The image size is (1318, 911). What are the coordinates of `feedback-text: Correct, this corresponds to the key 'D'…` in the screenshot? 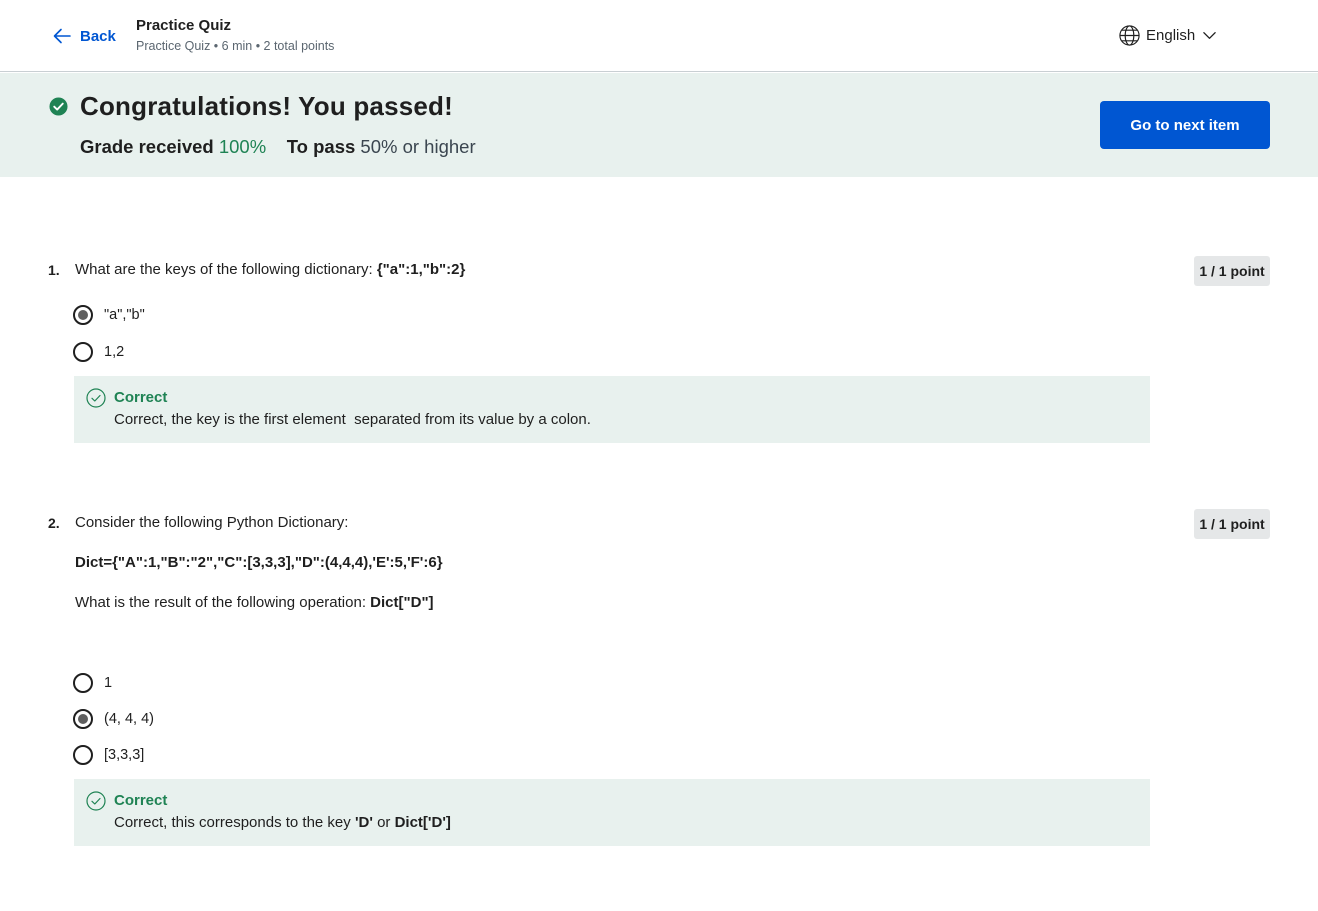 It's located at (282, 822).